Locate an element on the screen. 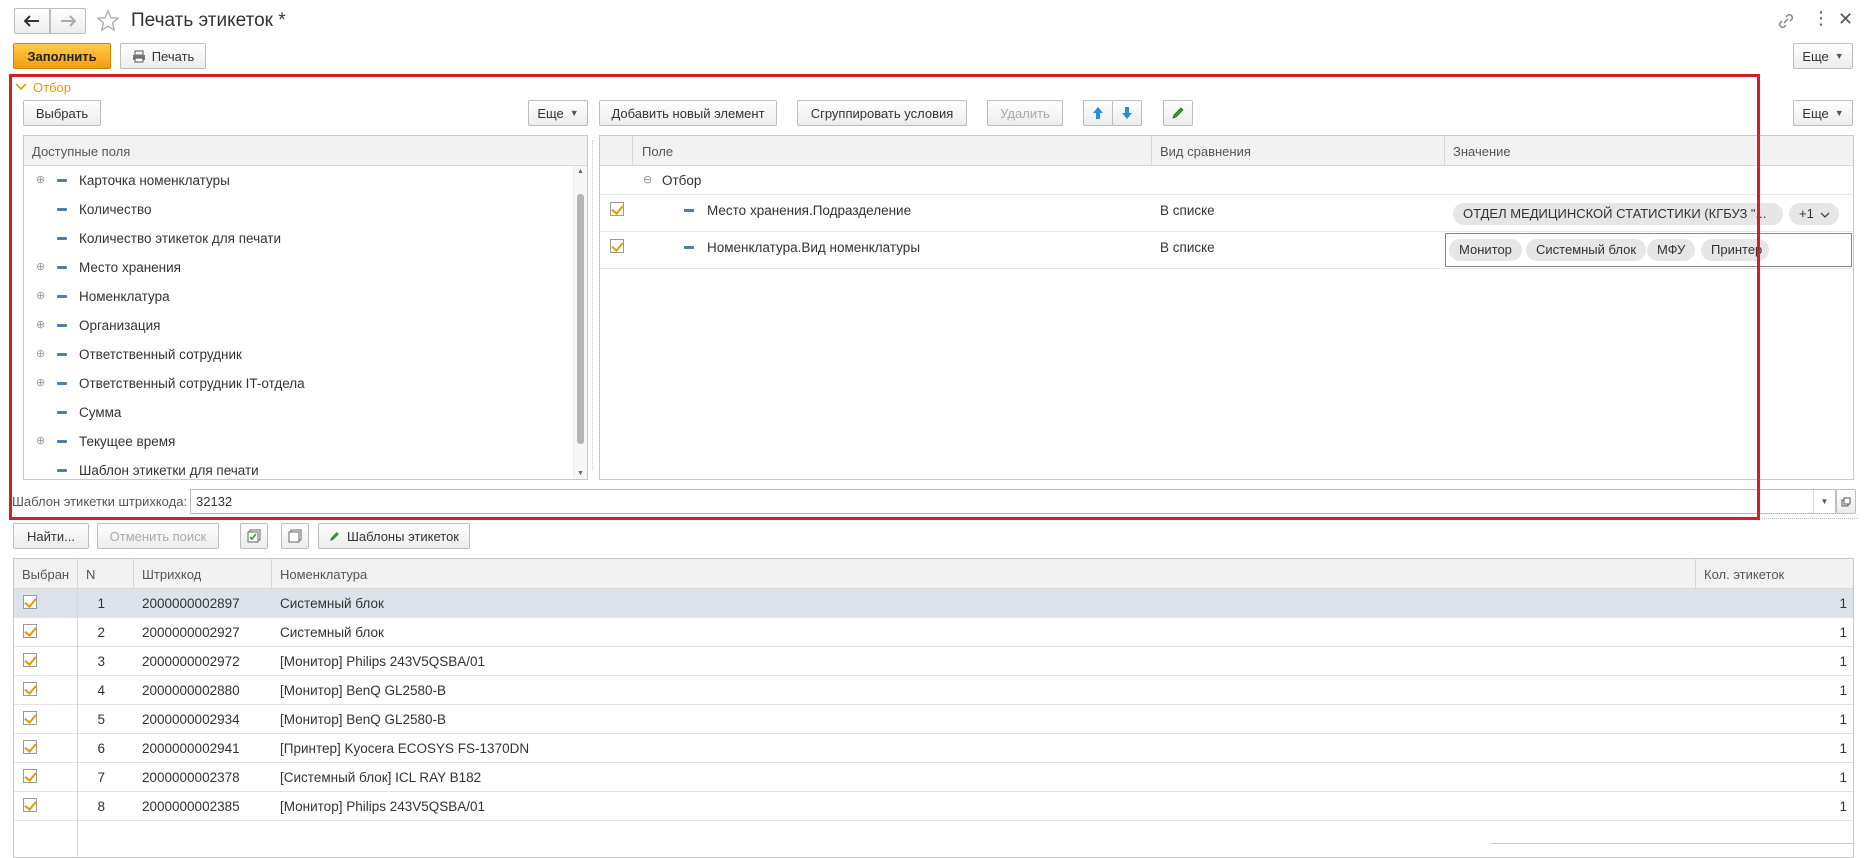  available-field-item: Сумма is located at coordinates (298, 412).